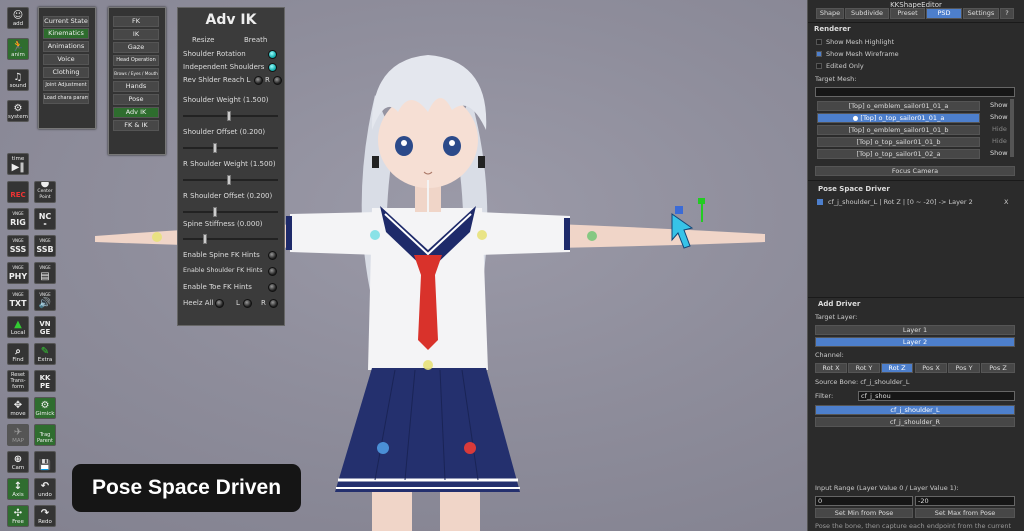 This screenshot has width=1024, height=531. I want to click on extra-button: ✎ Extra, so click(45, 354).